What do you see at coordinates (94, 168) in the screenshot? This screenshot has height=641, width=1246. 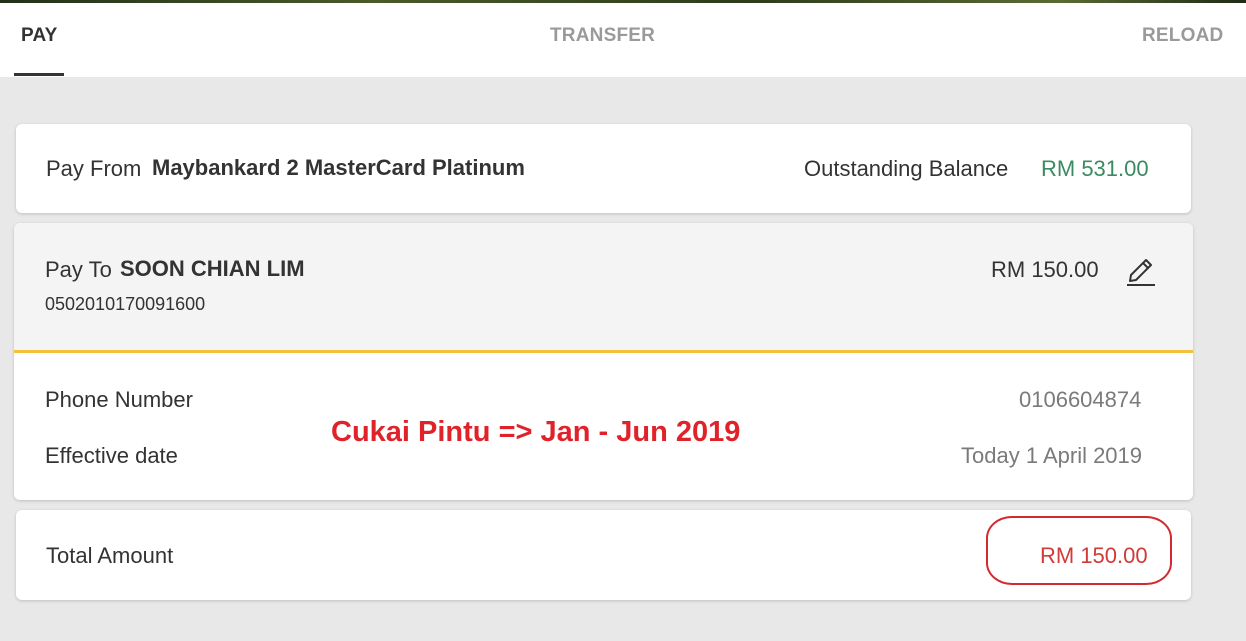 I see `pay-from-label: Pay From` at bounding box center [94, 168].